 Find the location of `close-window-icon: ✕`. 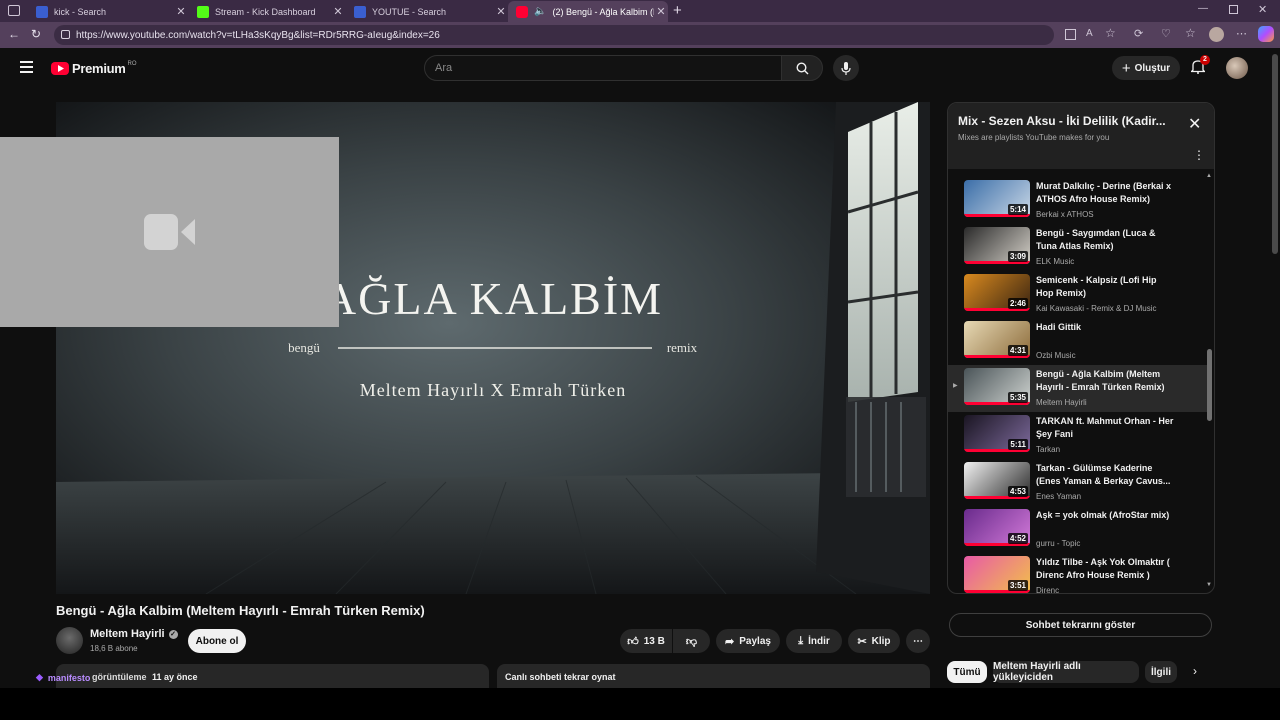

close-window-icon: ✕ is located at coordinates (1262, 9).